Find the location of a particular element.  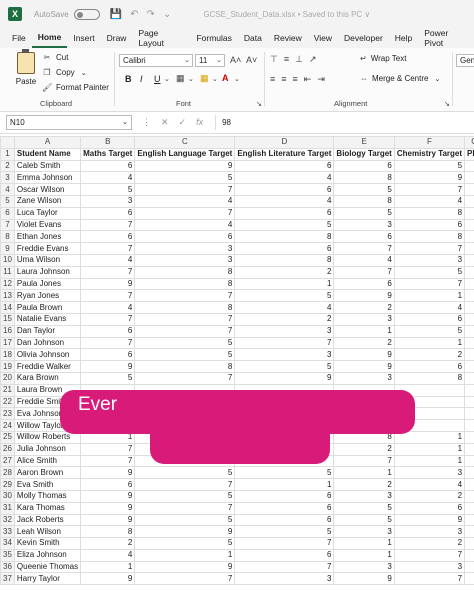

wrap-text-button: ↵ Wrap Text is located at coordinates (383, 58).